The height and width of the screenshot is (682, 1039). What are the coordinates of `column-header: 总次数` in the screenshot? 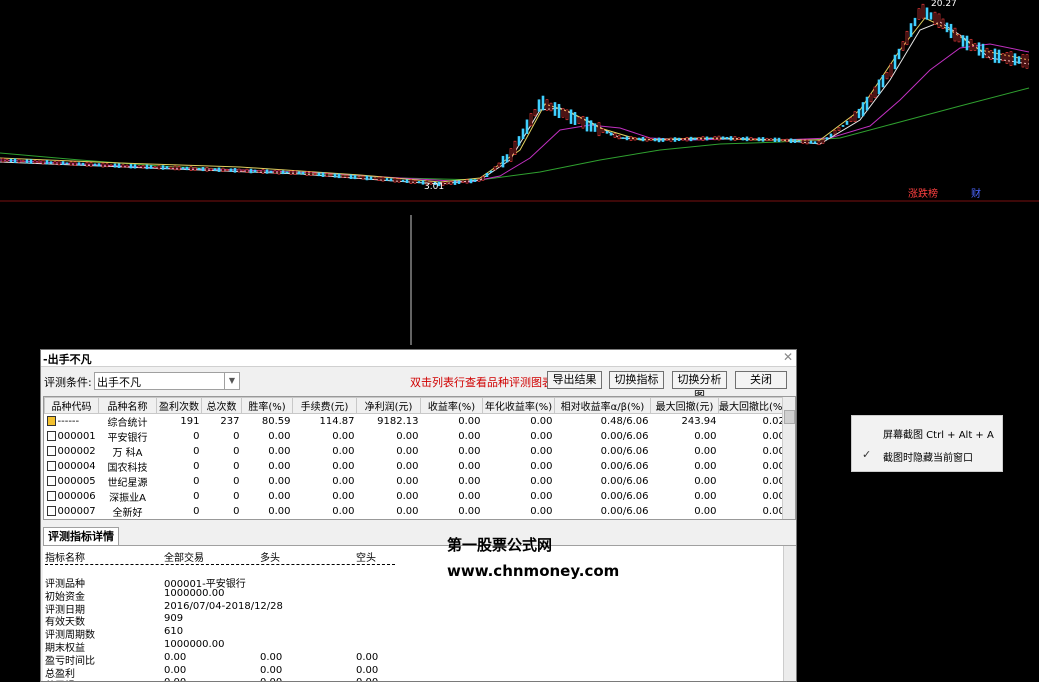 It's located at (221, 405).